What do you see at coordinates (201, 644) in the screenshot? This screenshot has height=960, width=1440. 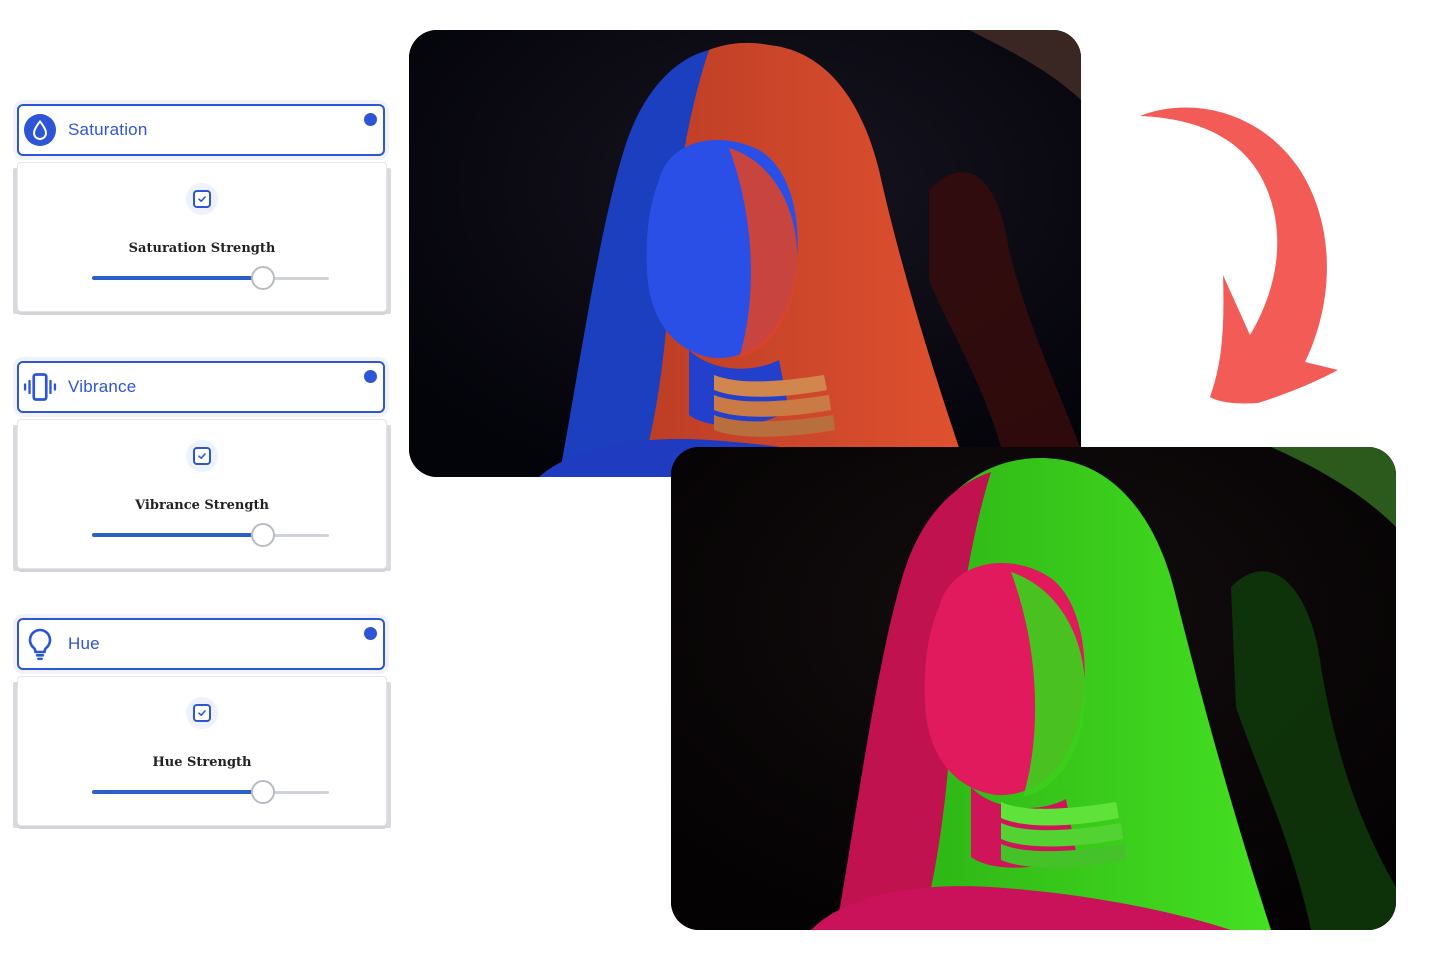 I see `hue-header: Hue` at bounding box center [201, 644].